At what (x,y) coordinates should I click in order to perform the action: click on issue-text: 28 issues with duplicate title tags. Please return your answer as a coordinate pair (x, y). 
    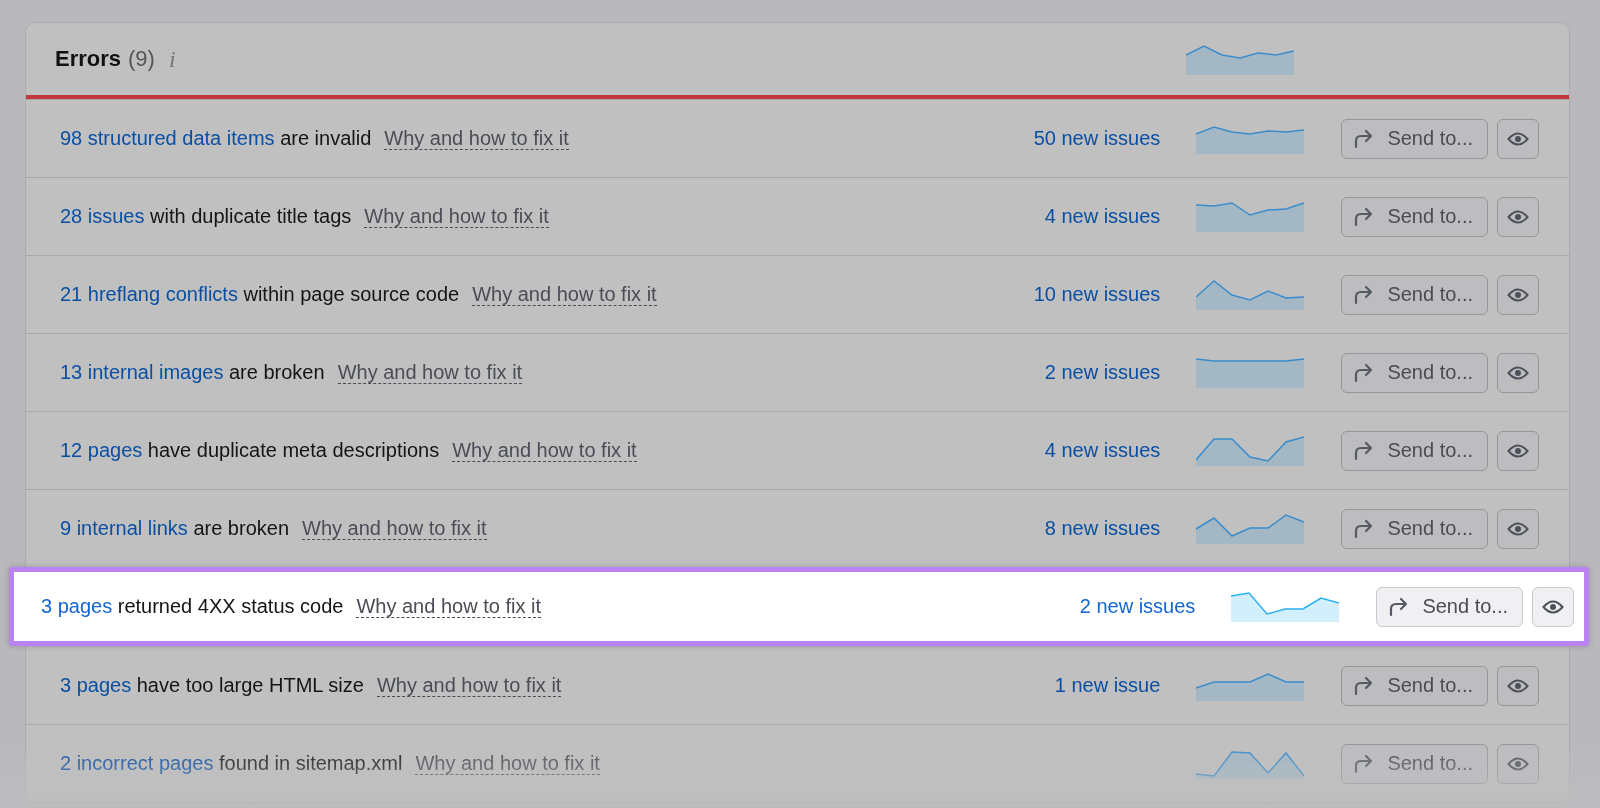
    Looking at the image, I should click on (206, 216).